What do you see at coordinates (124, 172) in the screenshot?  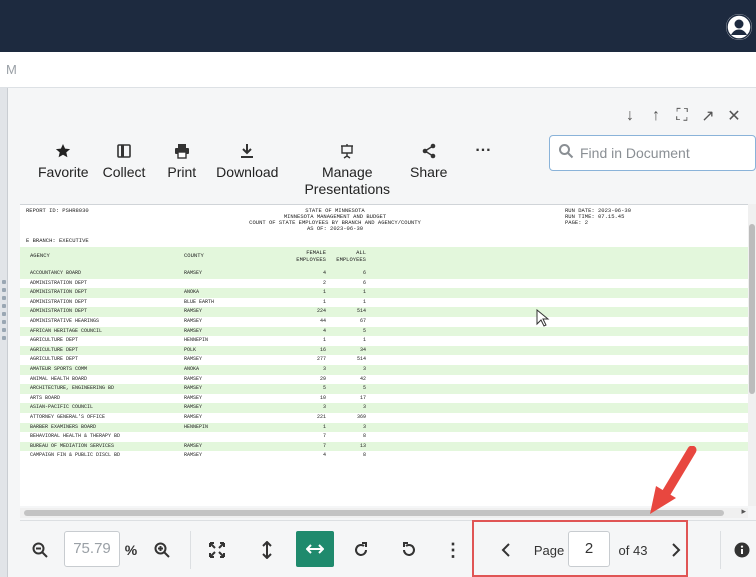 I see `collect-label: Collect` at bounding box center [124, 172].